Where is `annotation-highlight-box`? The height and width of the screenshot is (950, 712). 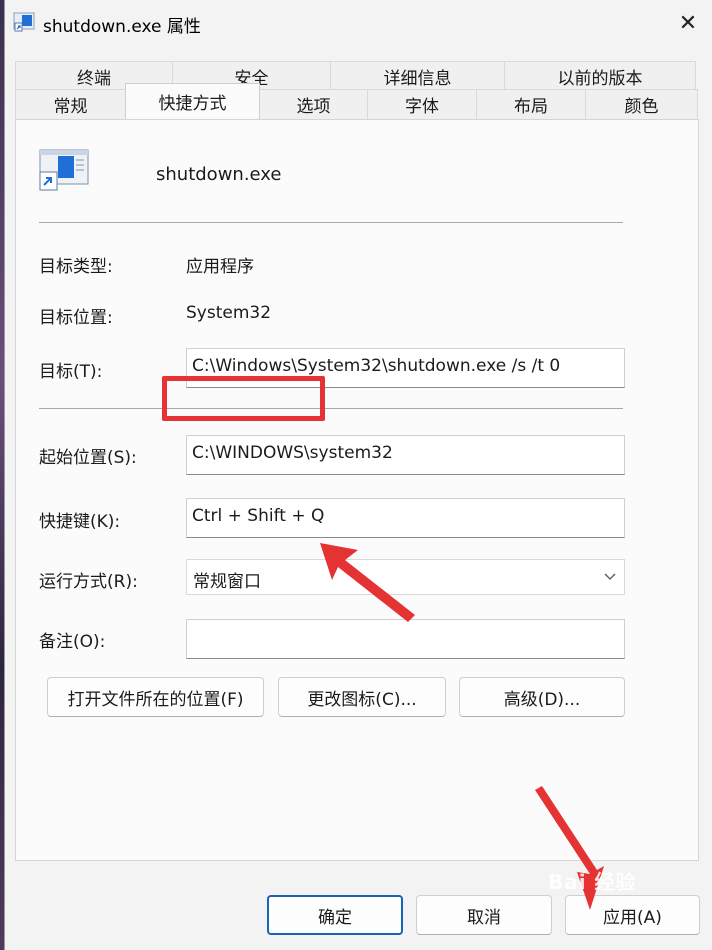
annotation-highlight-box is located at coordinates (243, 398).